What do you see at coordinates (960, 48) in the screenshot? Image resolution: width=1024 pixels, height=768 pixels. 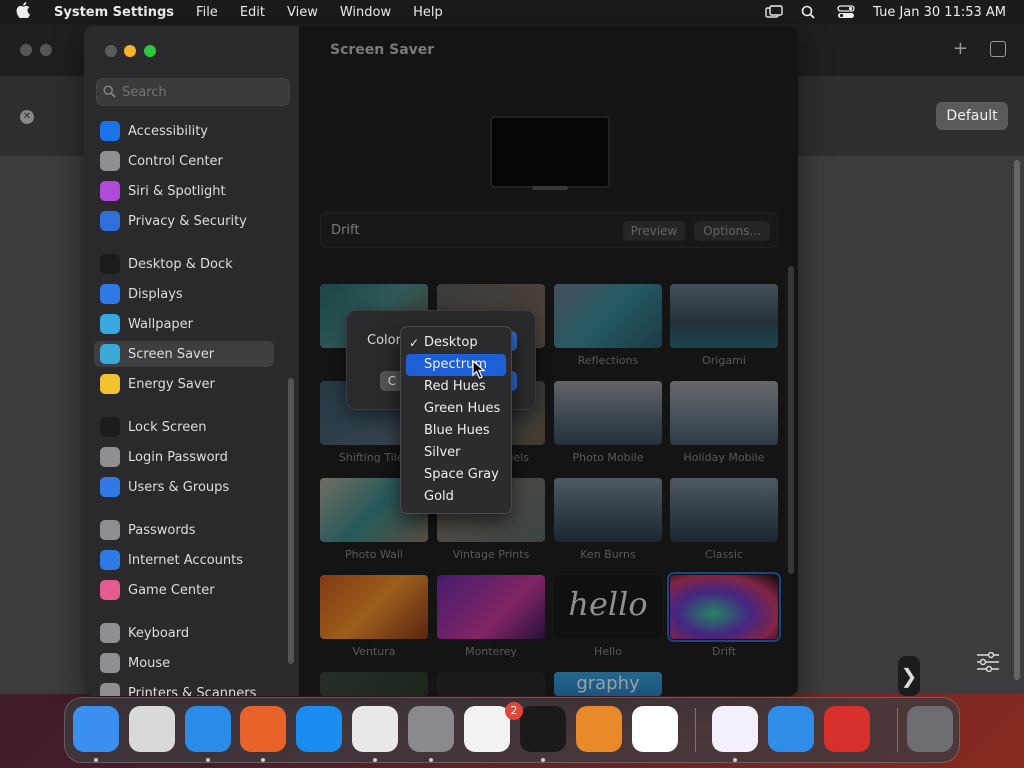 I see `new-tab-plus-icon: +` at bounding box center [960, 48].